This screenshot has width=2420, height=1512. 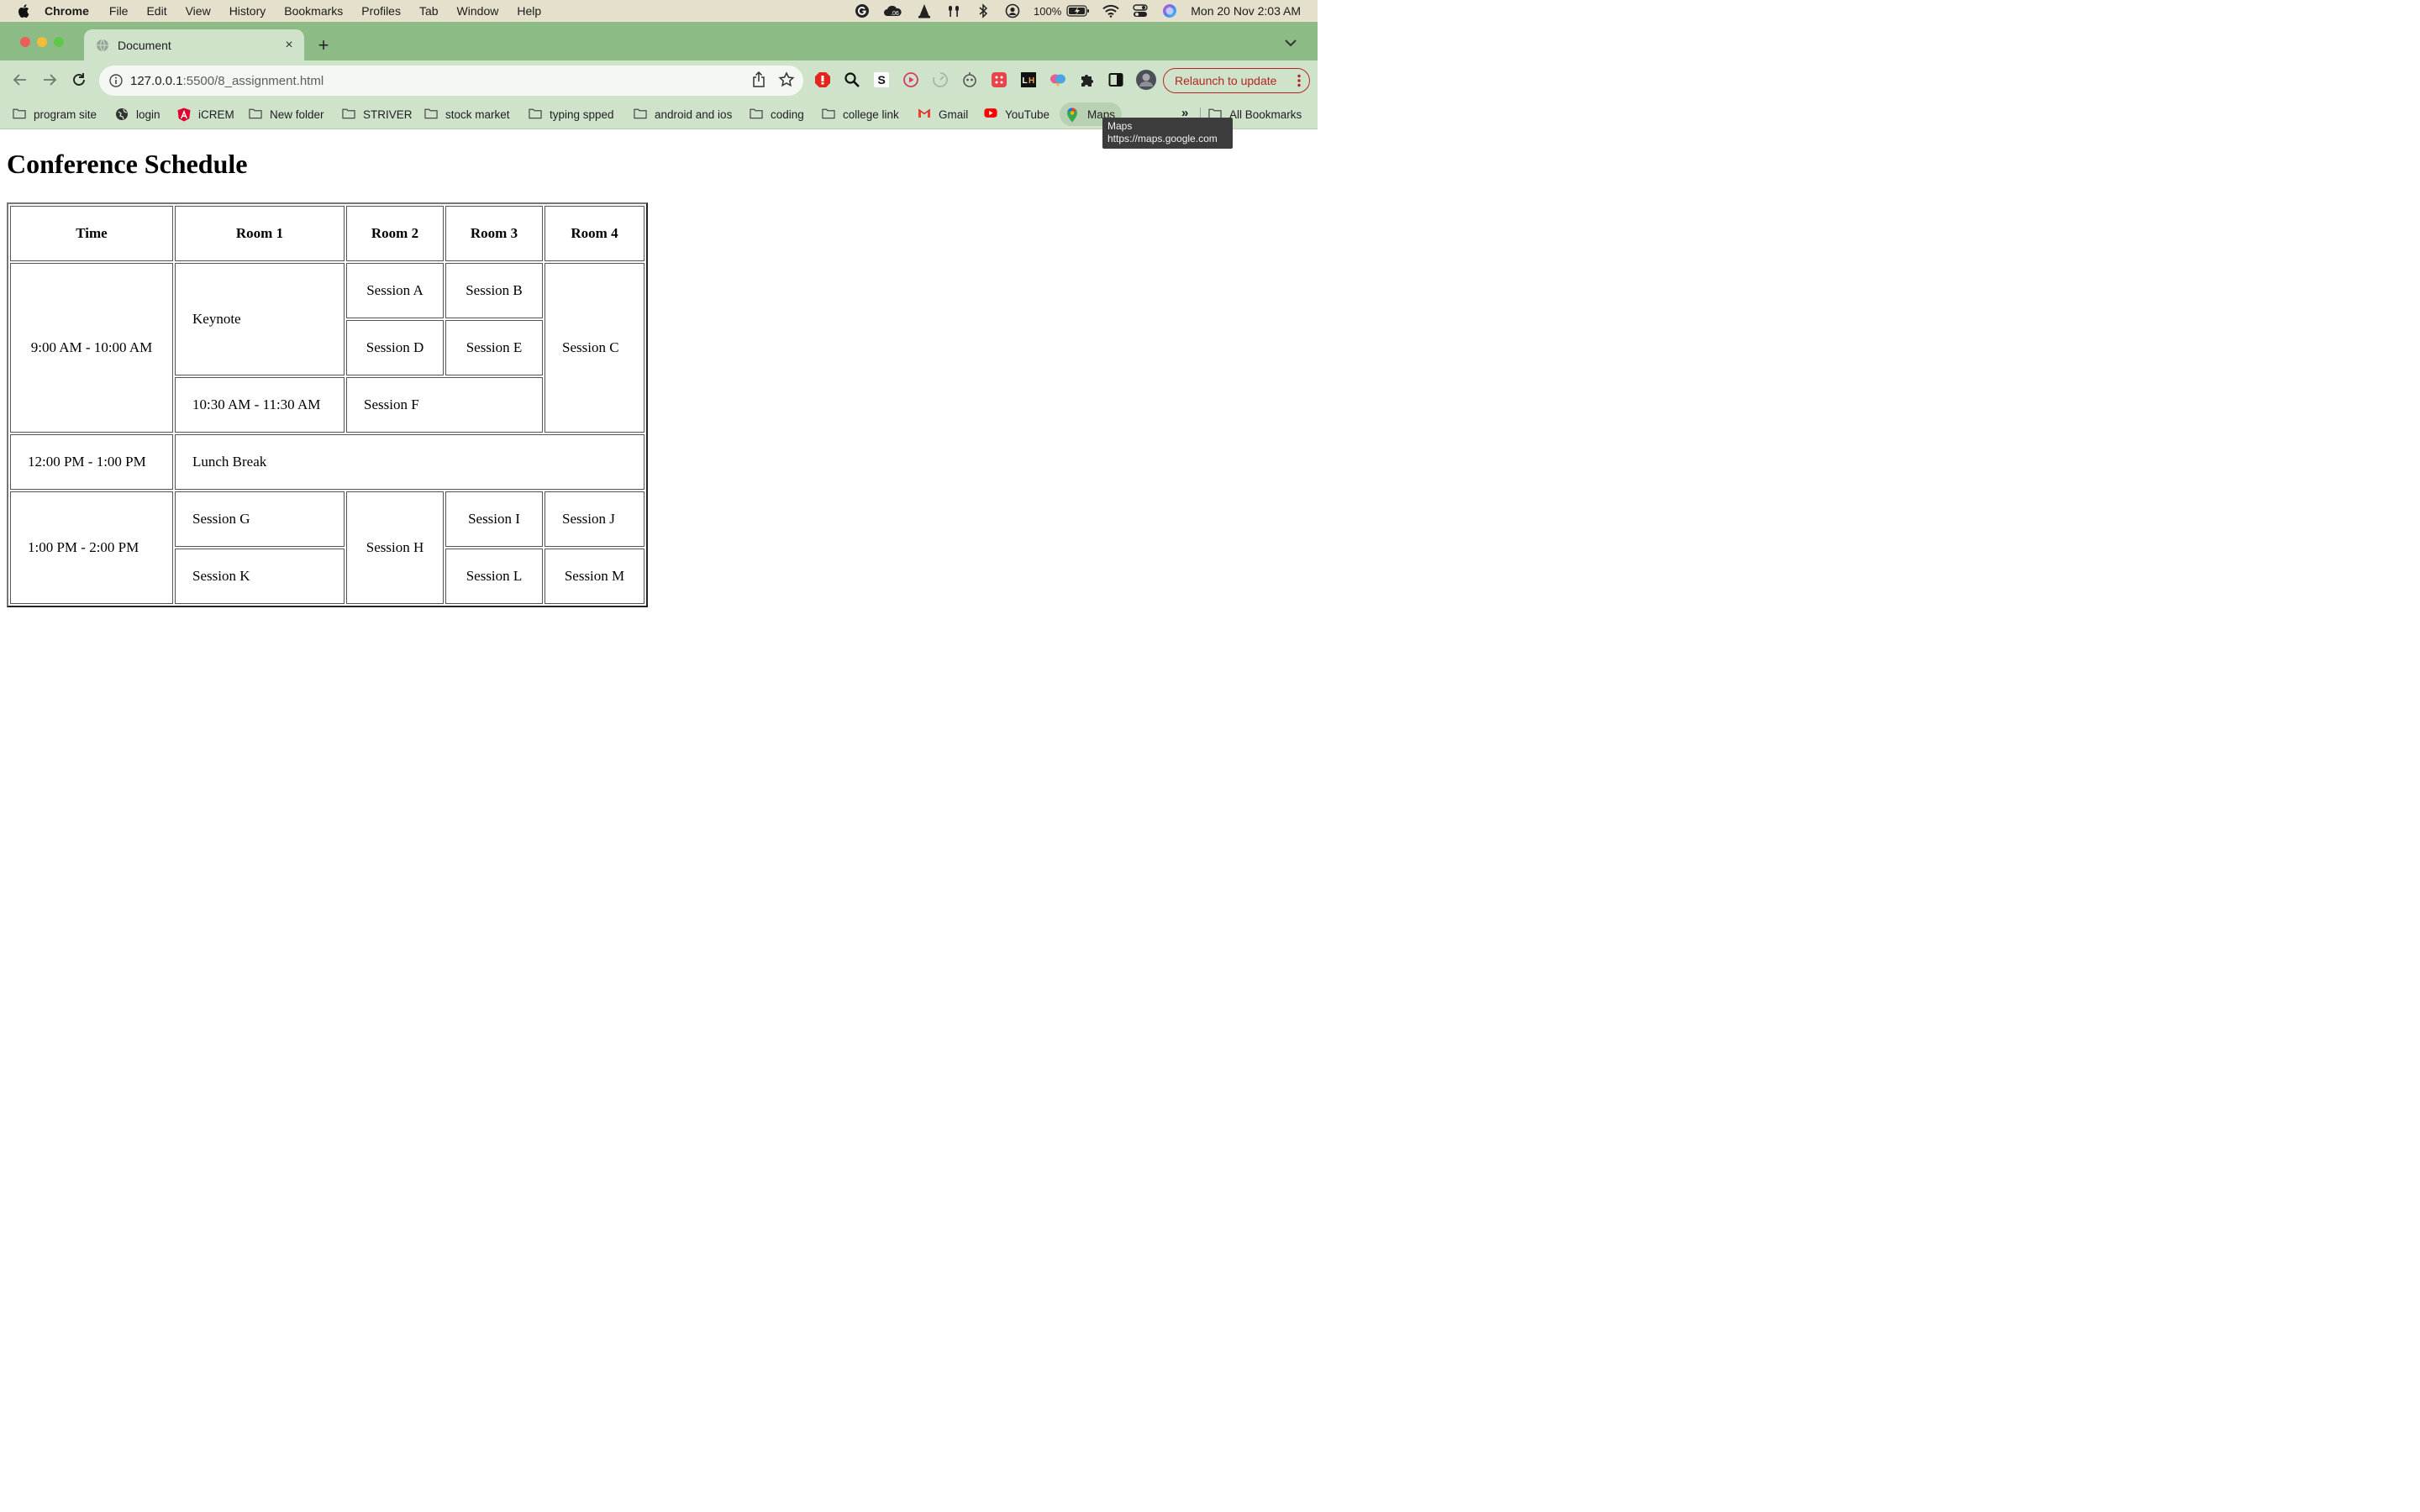 What do you see at coordinates (1169, 11) in the screenshot?
I see `siri-icon` at bounding box center [1169, 11].